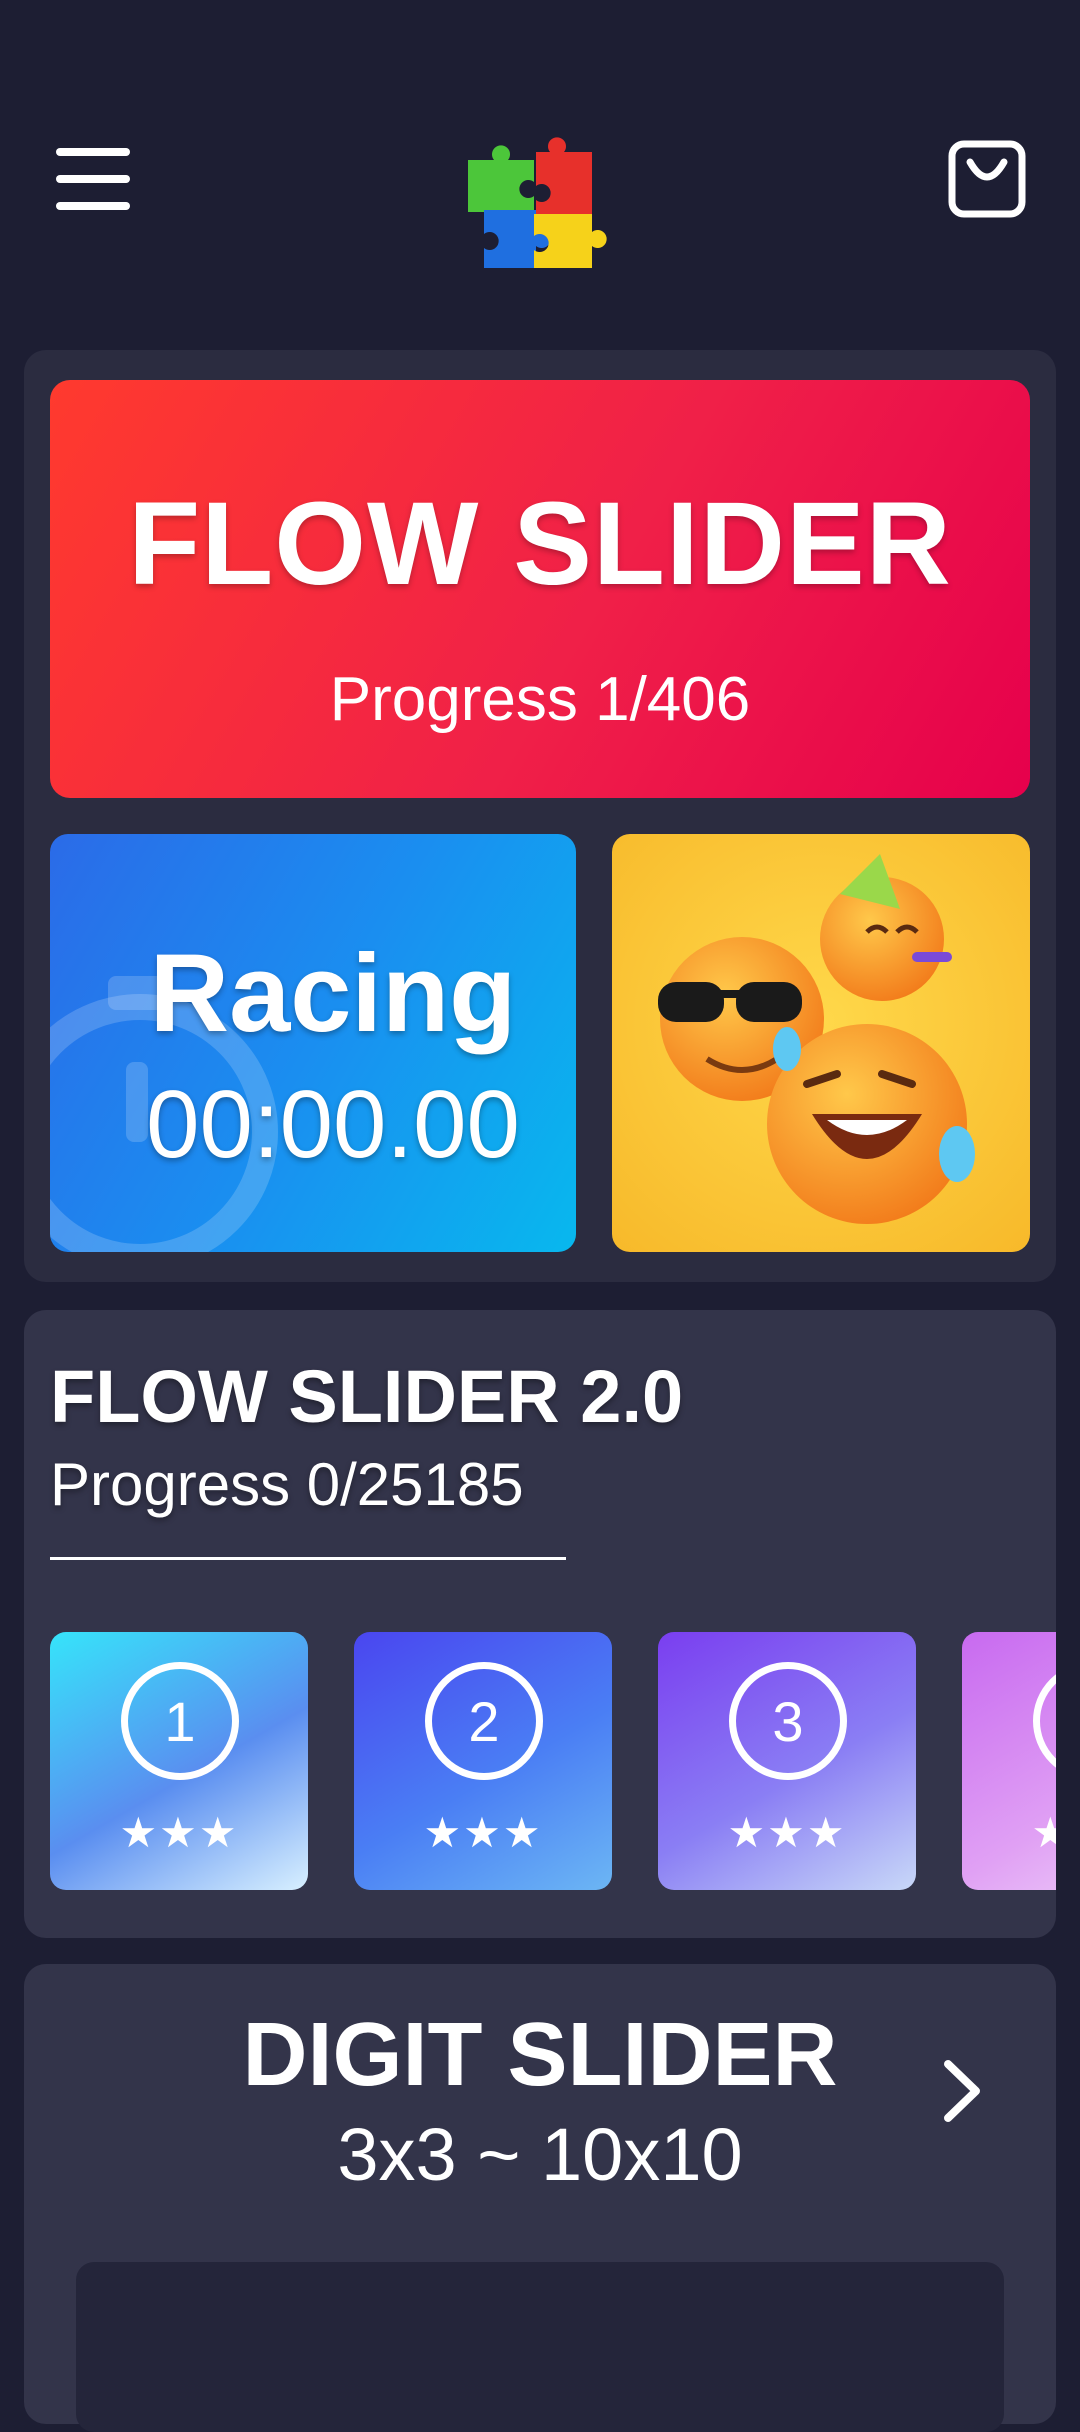 The image size is (1080, 2432). Describe the element at coordinates (308, 1558) in the screenshot. I see `divider` at that location.